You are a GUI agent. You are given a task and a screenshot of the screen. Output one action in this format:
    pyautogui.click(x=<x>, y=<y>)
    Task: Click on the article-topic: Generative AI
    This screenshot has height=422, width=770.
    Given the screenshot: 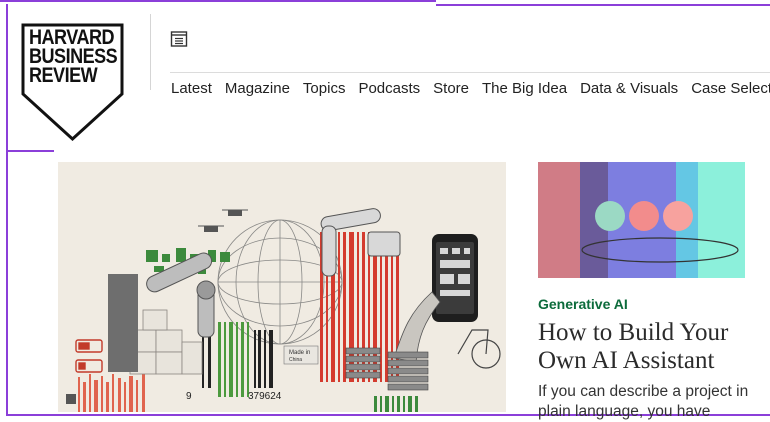 What is the action you would take?
    pyautogui.click(x=583, y=304)
    